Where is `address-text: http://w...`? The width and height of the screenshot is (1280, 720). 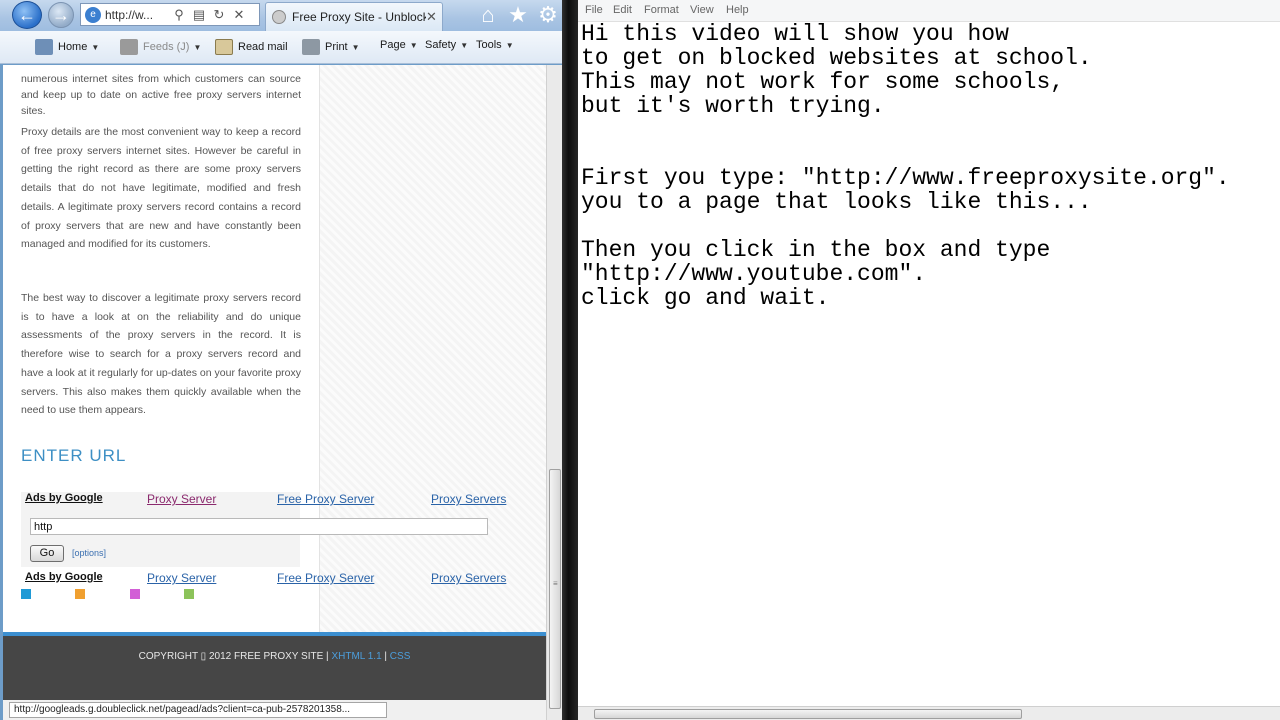
address-text: http://w... is located at coordinates (137, 15).